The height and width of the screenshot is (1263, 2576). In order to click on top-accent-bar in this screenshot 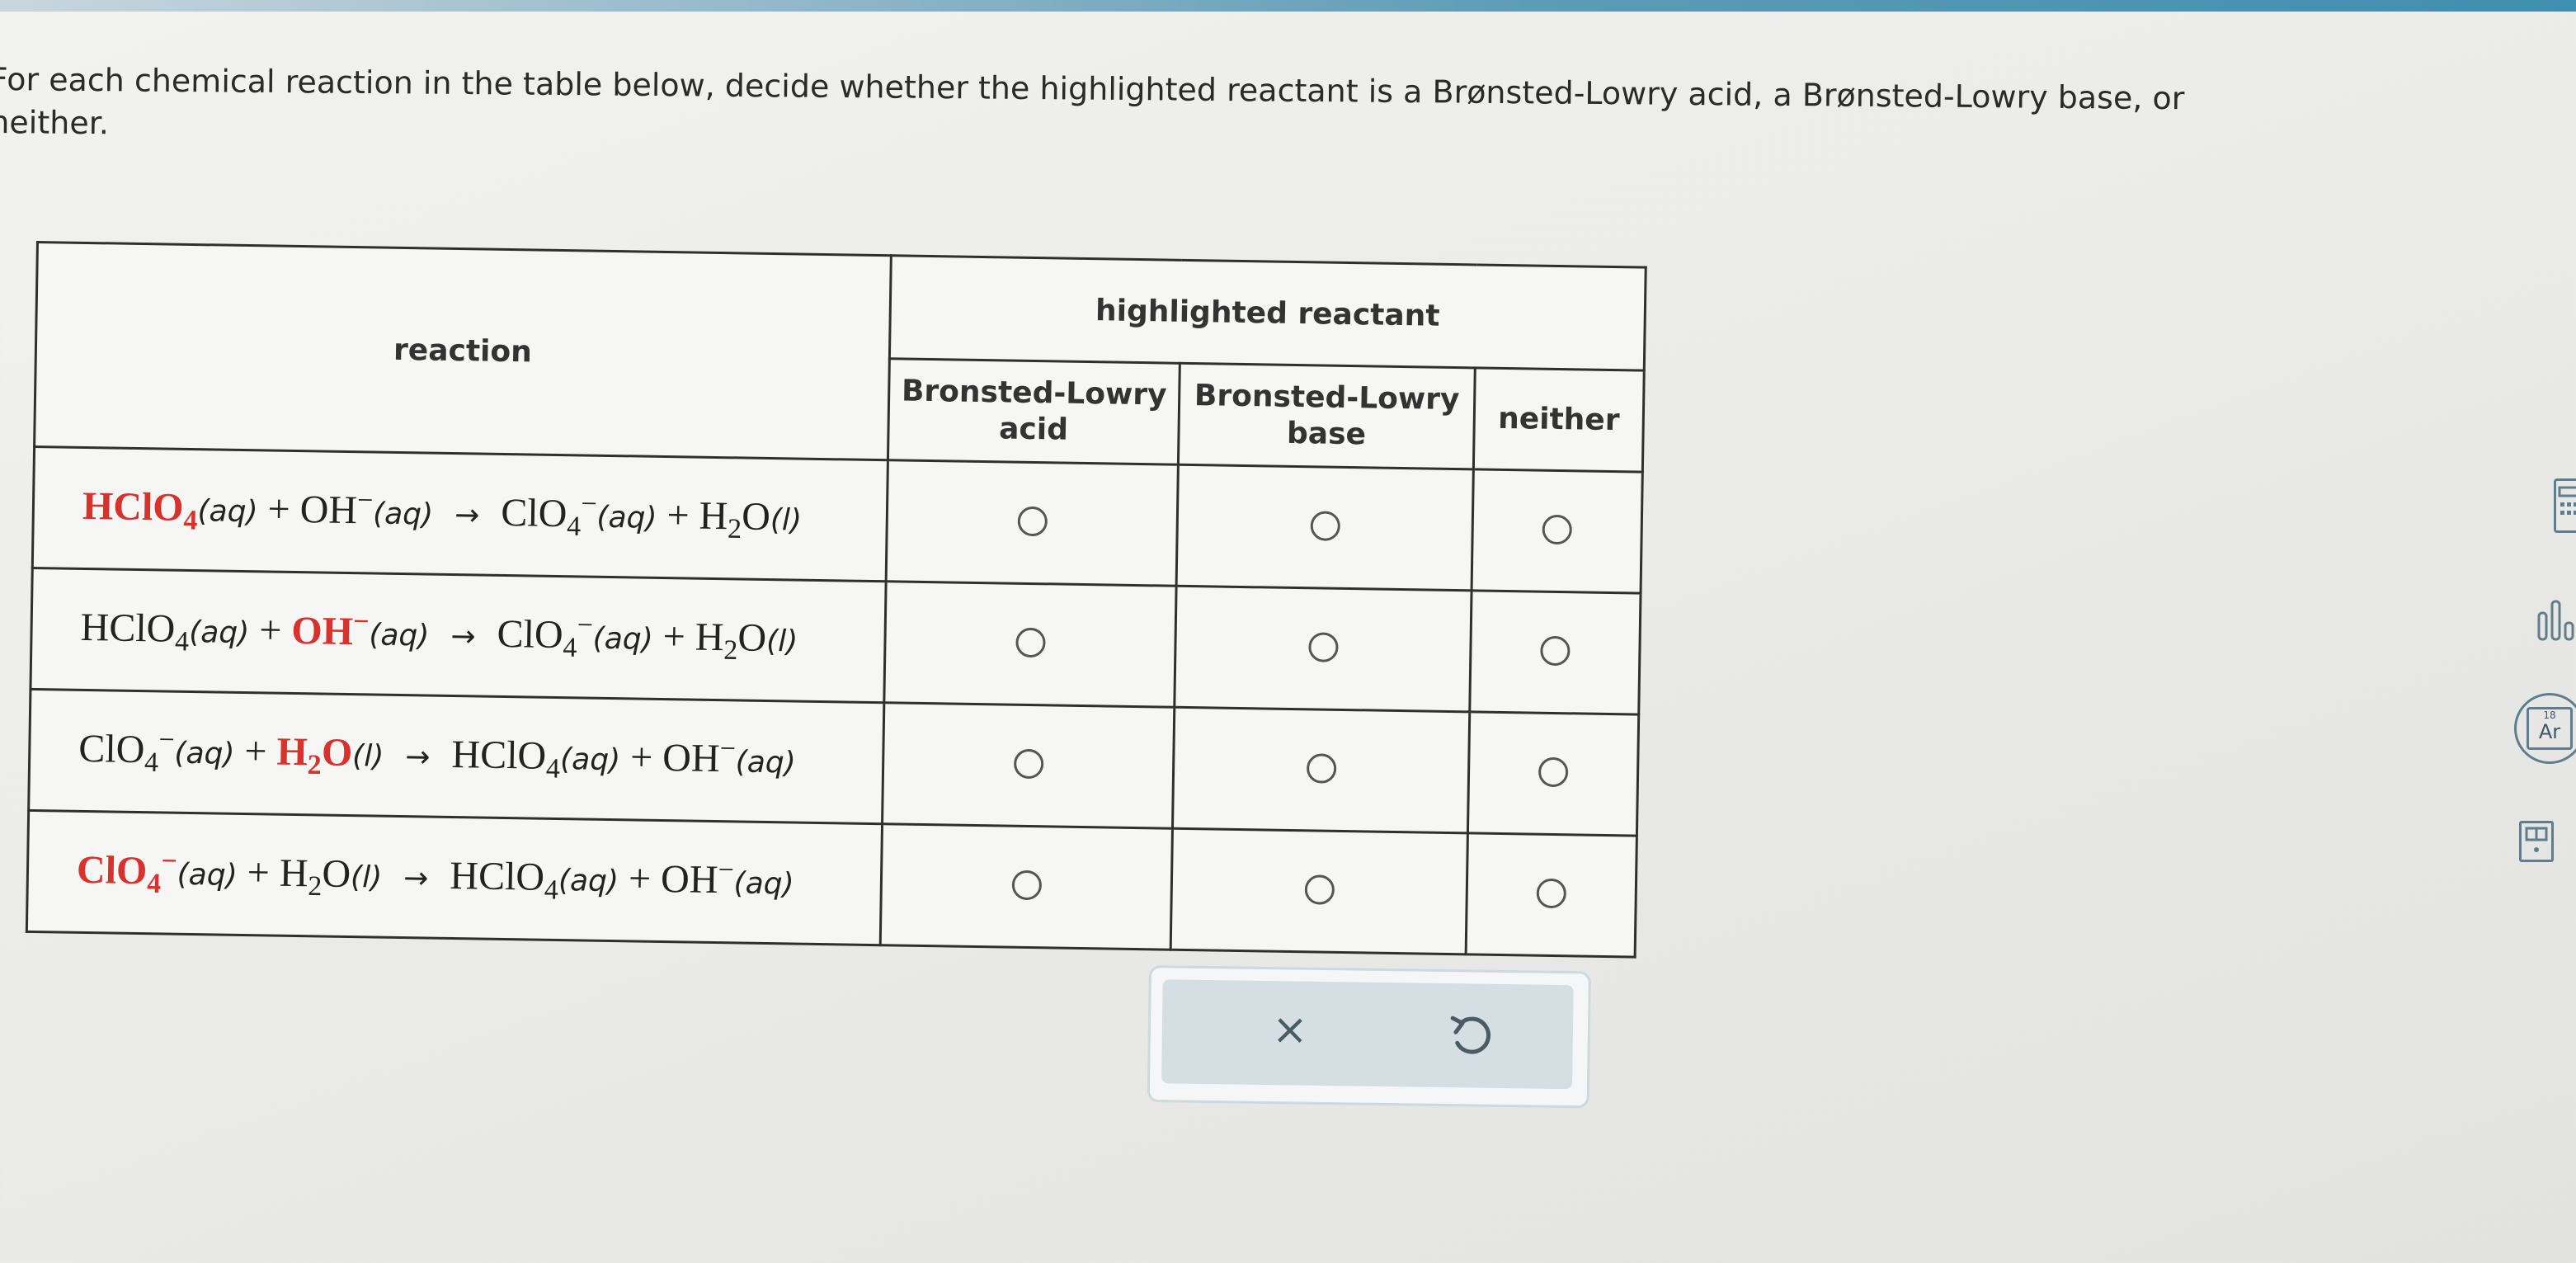, I will do `click(1288, 6)`.